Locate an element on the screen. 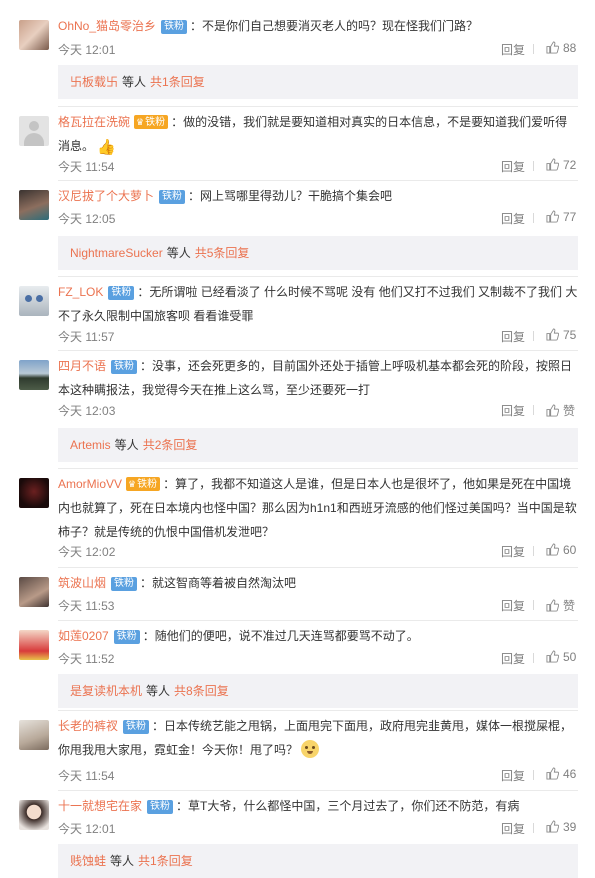 Image resolution: width=595 pixels, height=878 pixels. subreply-bar: 是复读机本机 等人 共8条回复 is located at coordinates (318, 691).